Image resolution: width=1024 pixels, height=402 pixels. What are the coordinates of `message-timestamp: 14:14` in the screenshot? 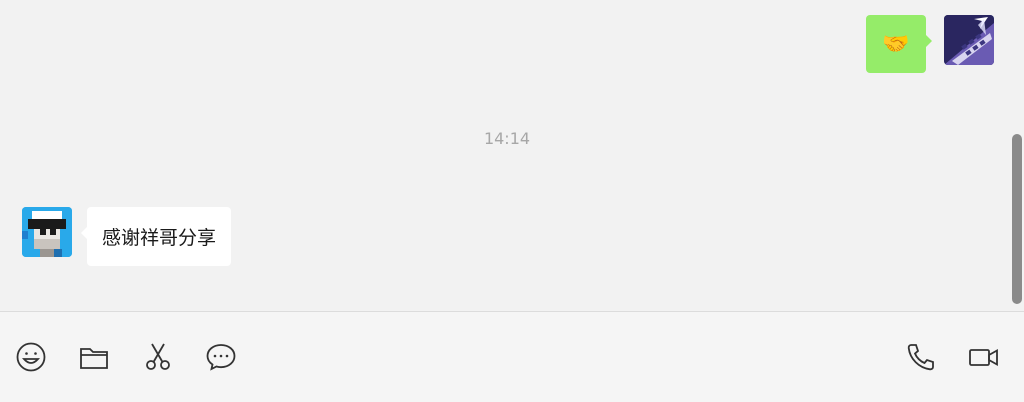 It's located at (507, 138).